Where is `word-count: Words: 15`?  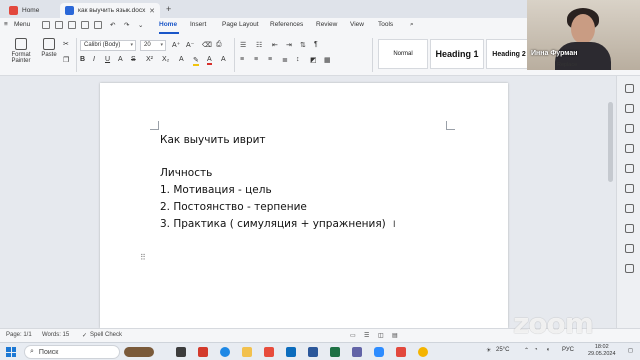
word-count: Words: 15 is located at coordinates (55, 335).